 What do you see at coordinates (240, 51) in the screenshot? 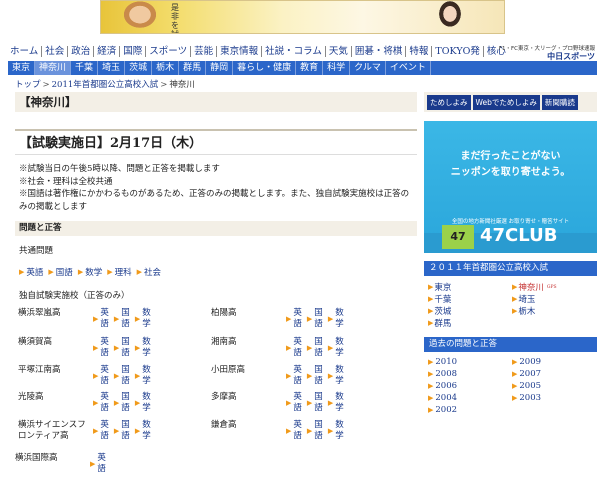
I see `main-nav-item: 東京情報` at bounding box center [240, 51].